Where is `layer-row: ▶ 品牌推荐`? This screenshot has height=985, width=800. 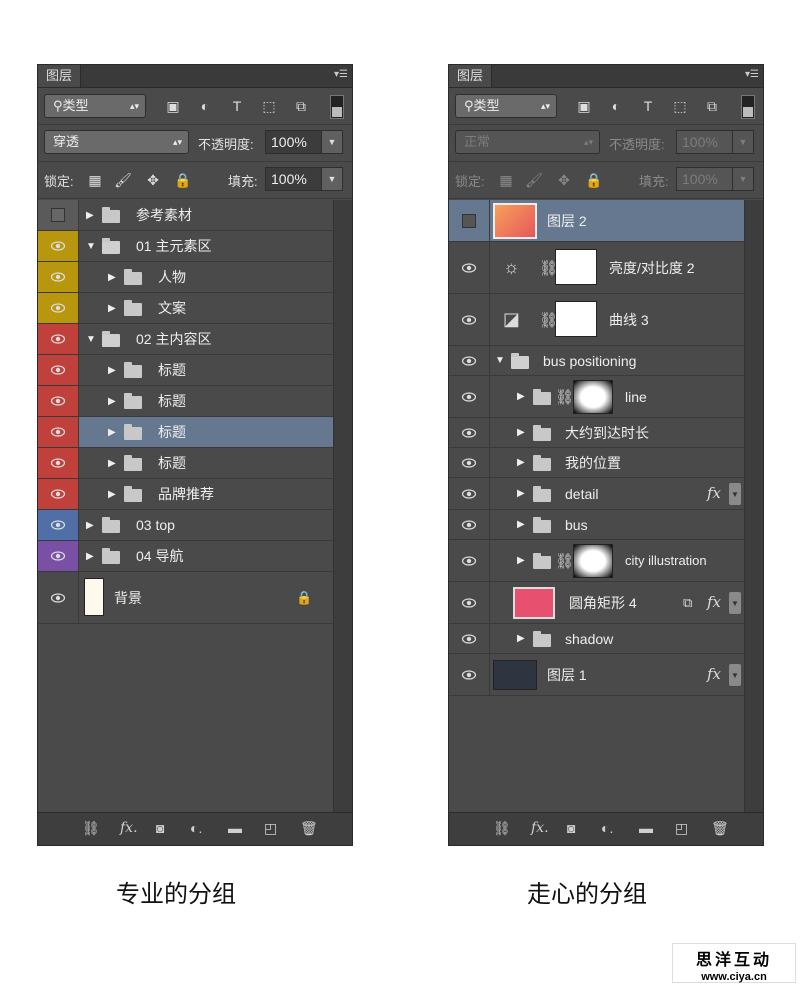
layer-row: ▶ 品牌推荐 is located at coordinates (186, 494).